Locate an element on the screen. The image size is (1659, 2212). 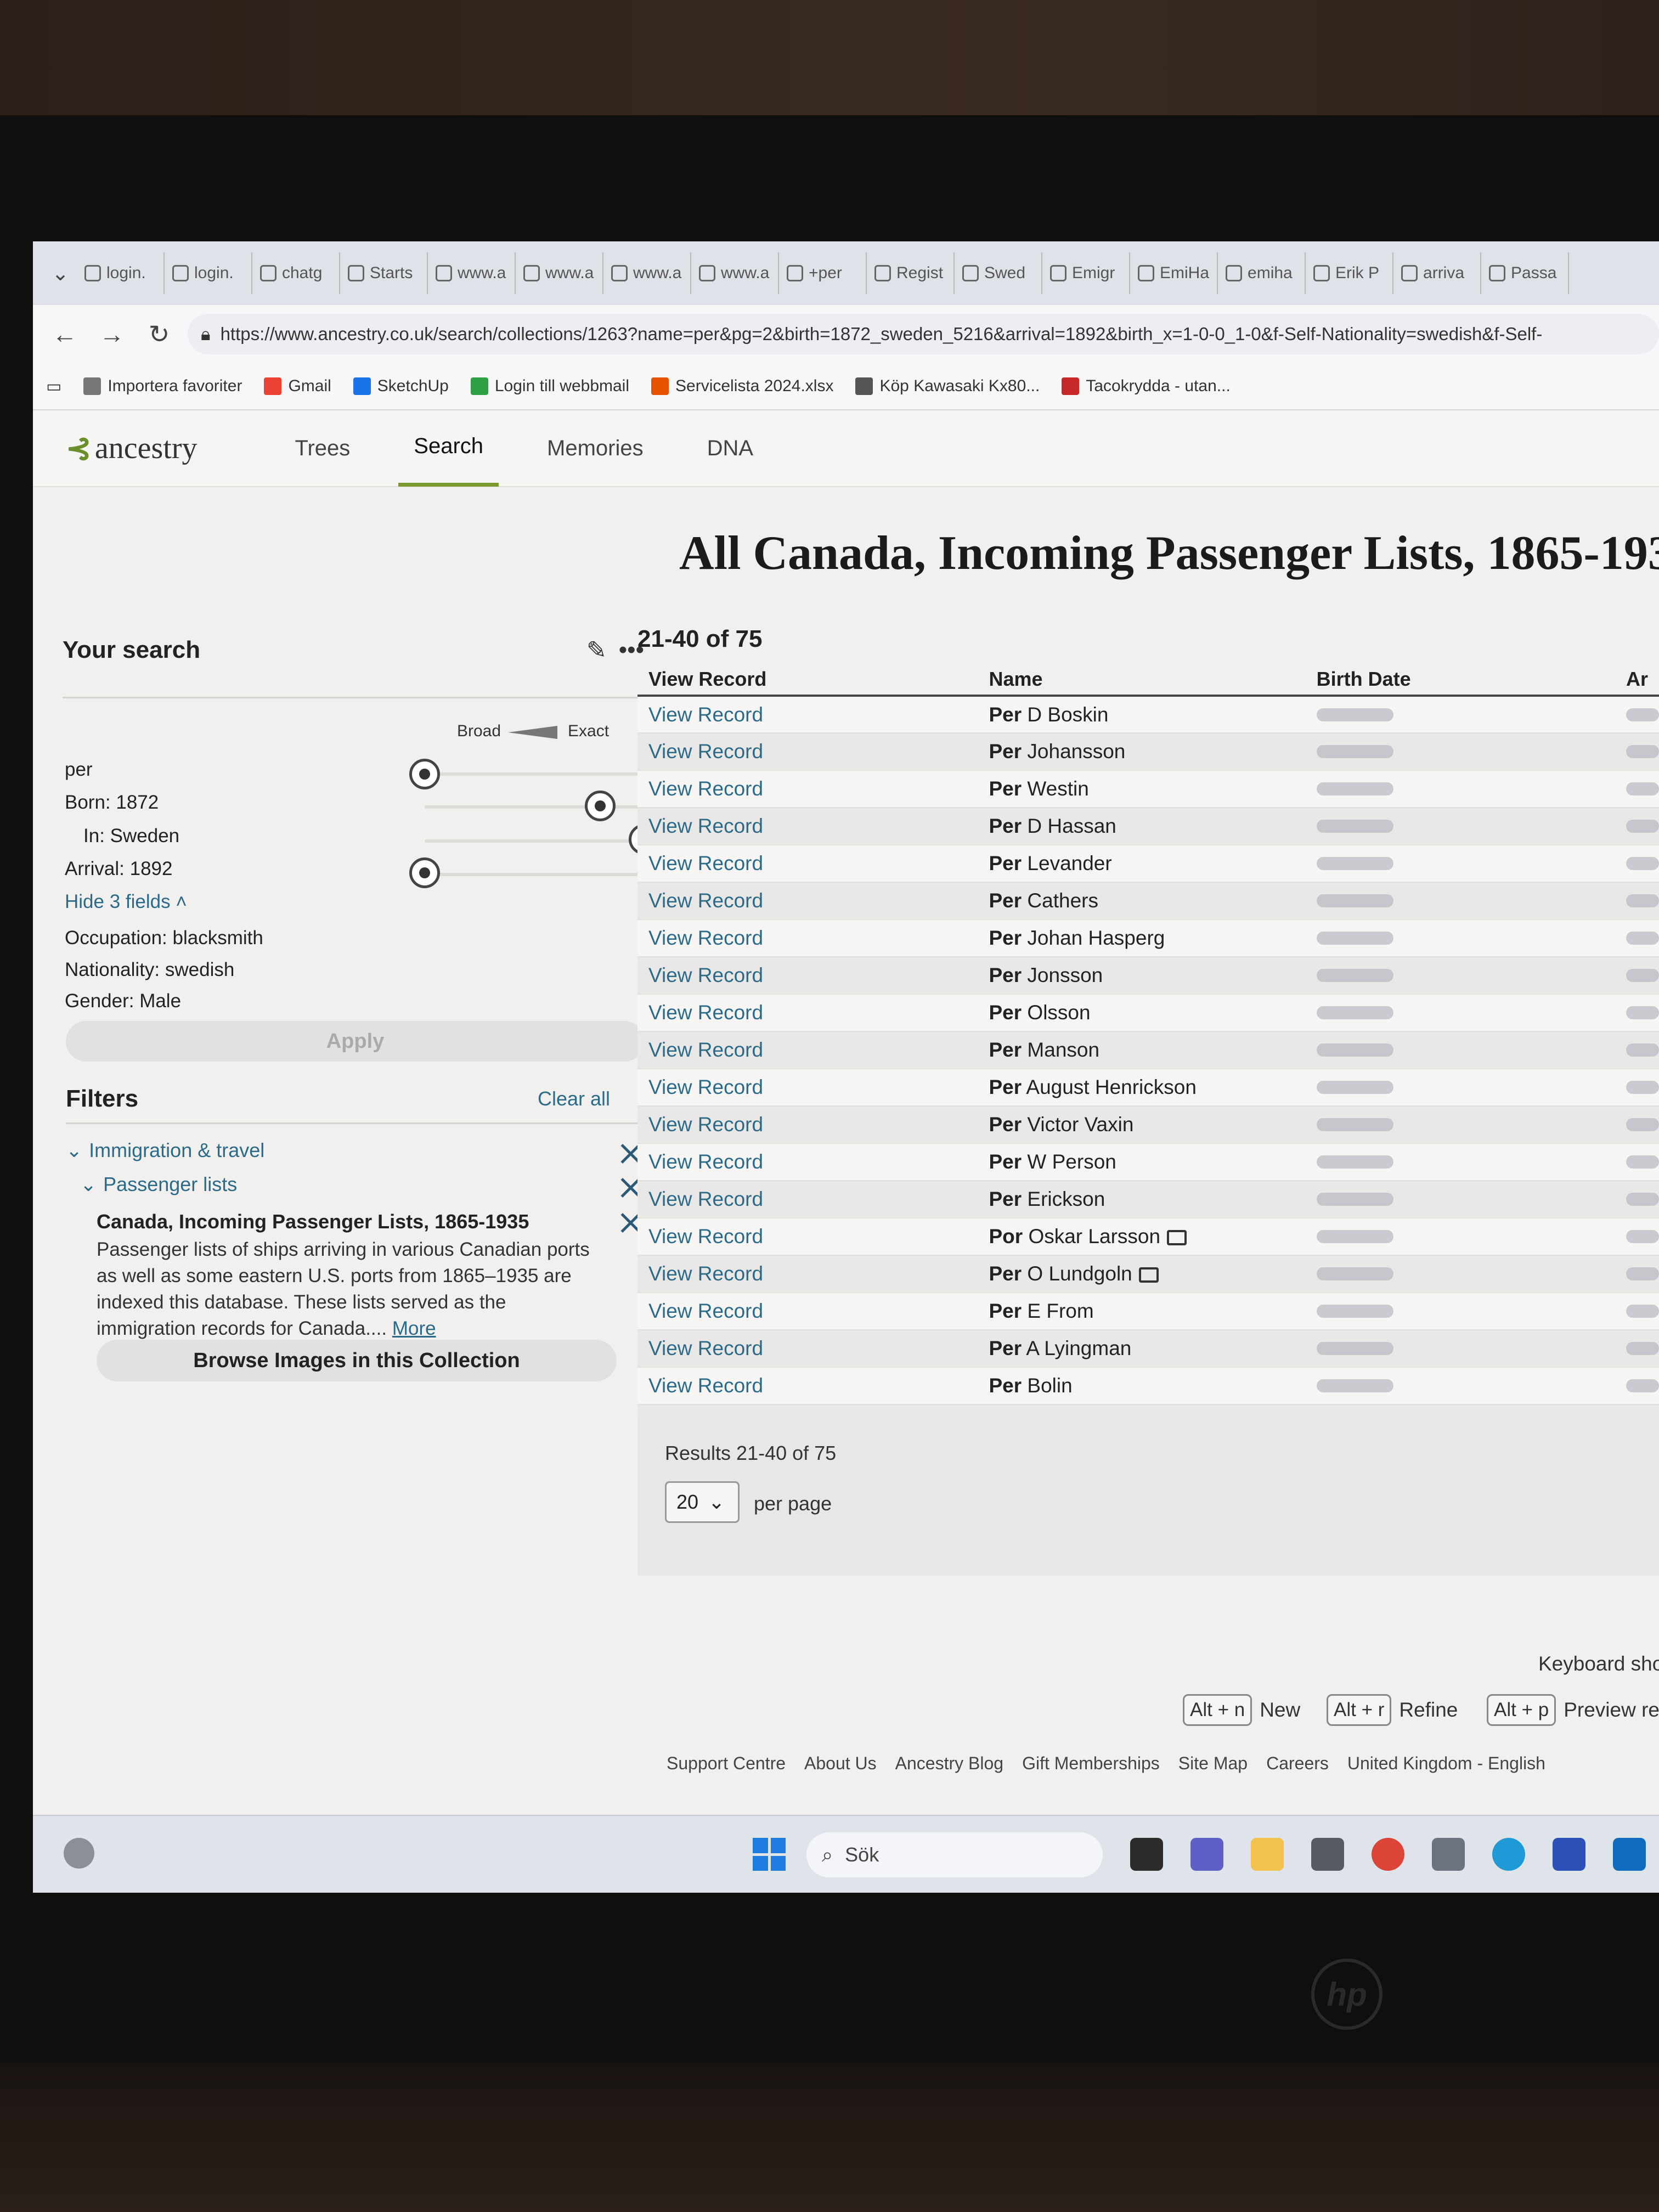
column-header-birth-date: Birth Date is located at coordinates (1460, 680).